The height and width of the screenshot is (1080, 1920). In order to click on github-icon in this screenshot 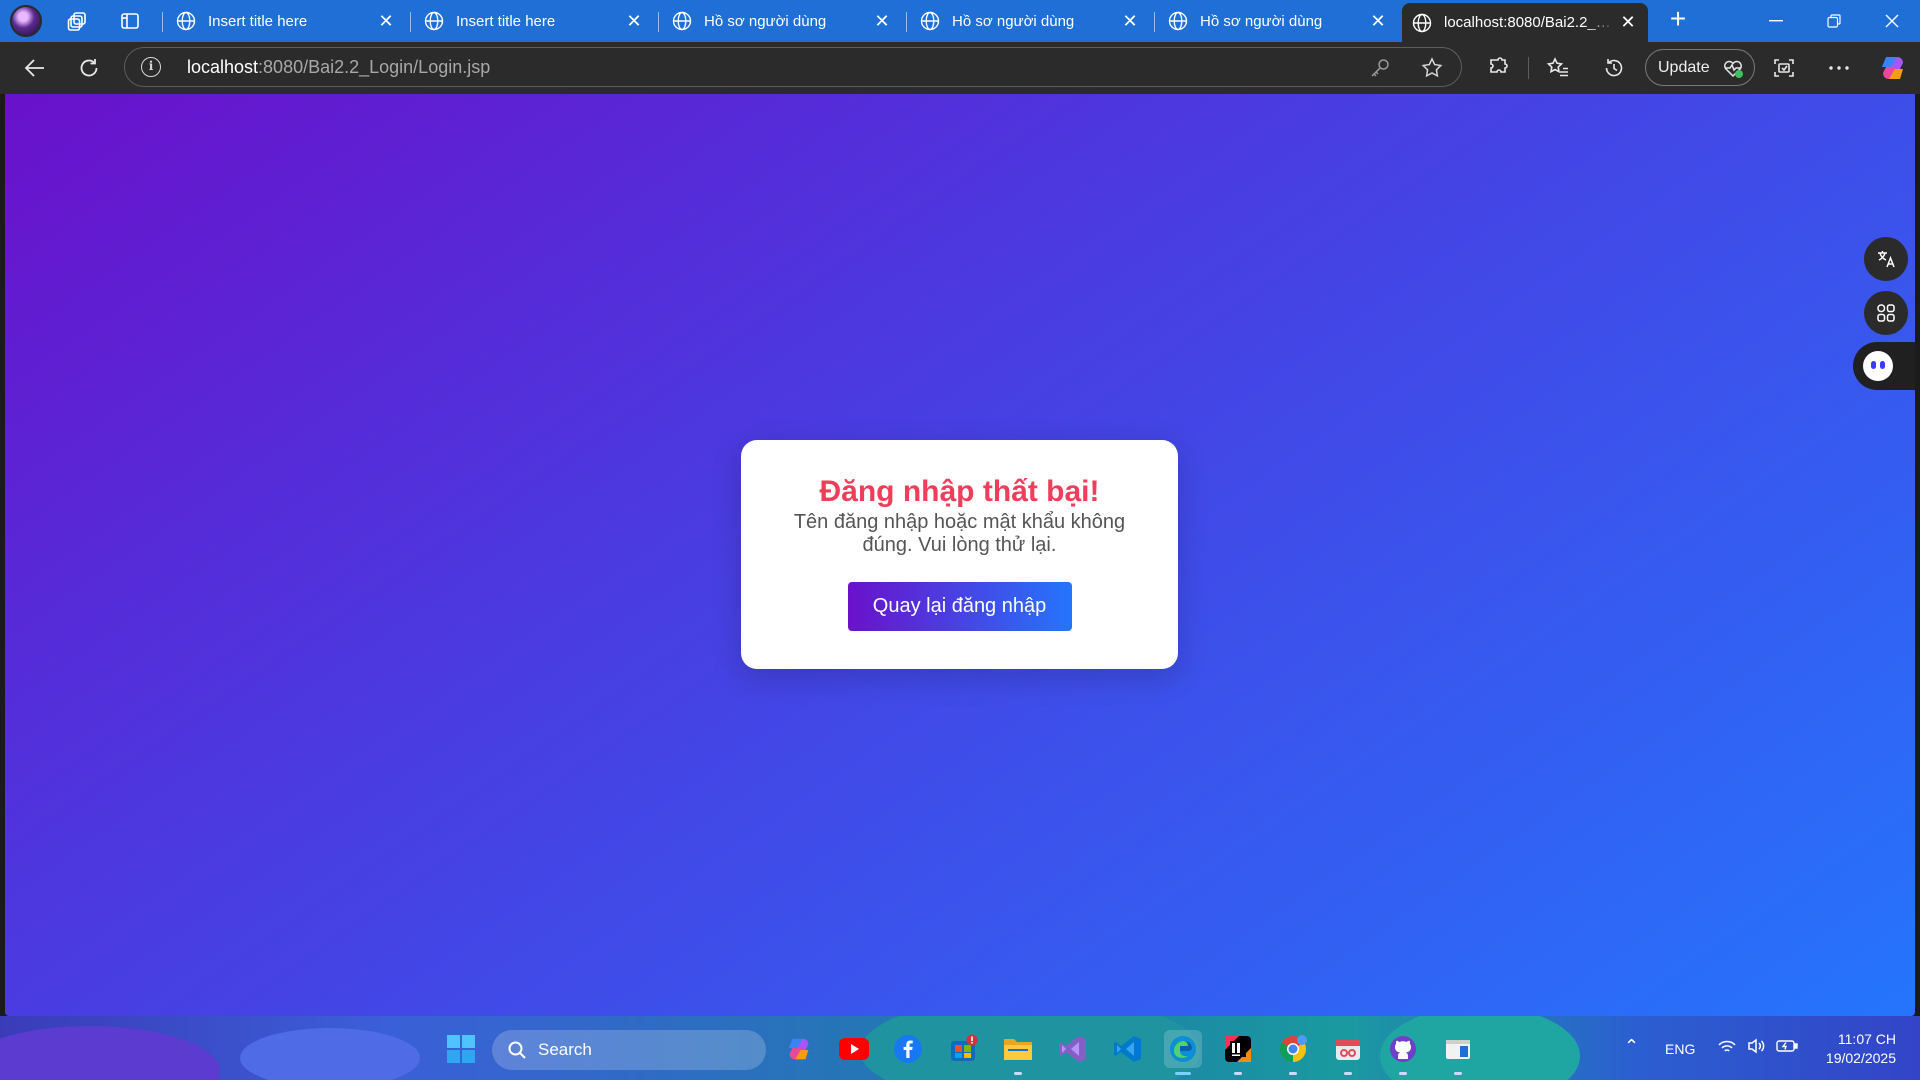, I will do `click(1403, 1052)`.